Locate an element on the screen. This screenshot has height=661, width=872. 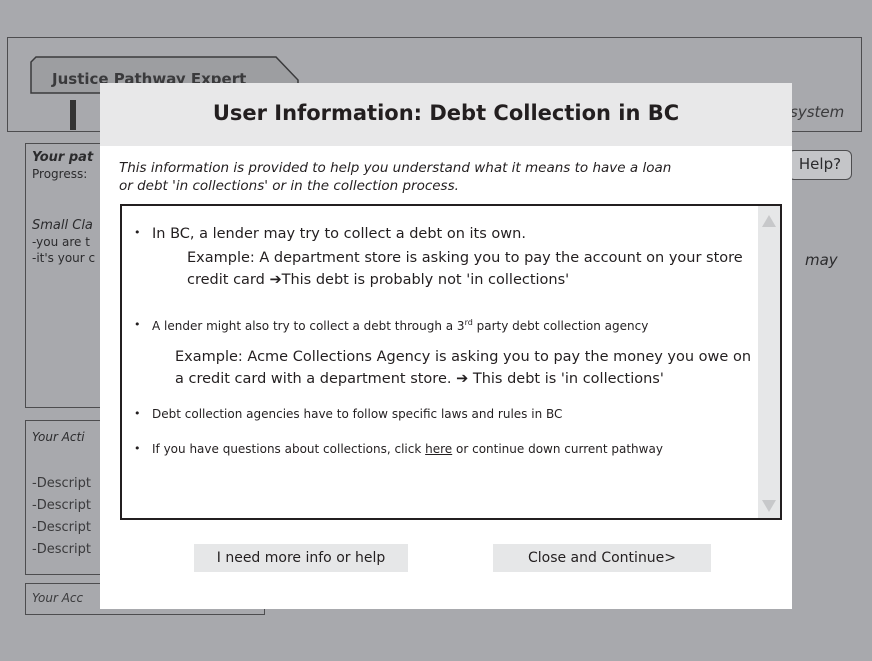
close-continue-button: Close and Continue> is located at coordinates (602, 558).